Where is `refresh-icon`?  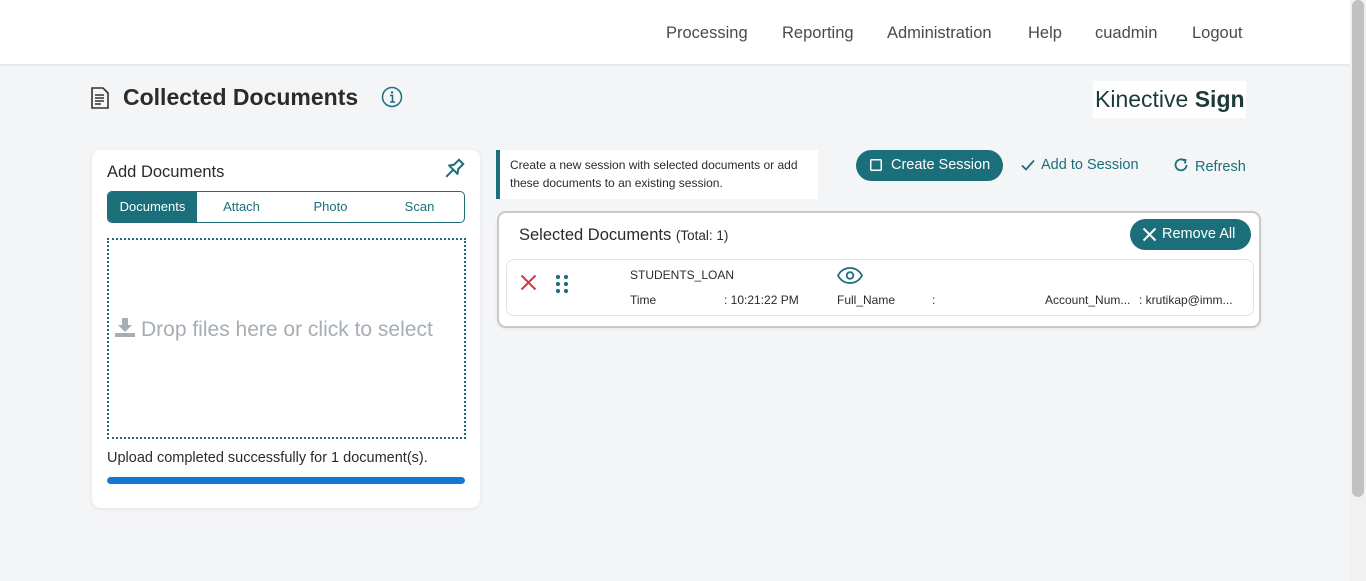 refresh-icon is located at coordinates (1181, 165).